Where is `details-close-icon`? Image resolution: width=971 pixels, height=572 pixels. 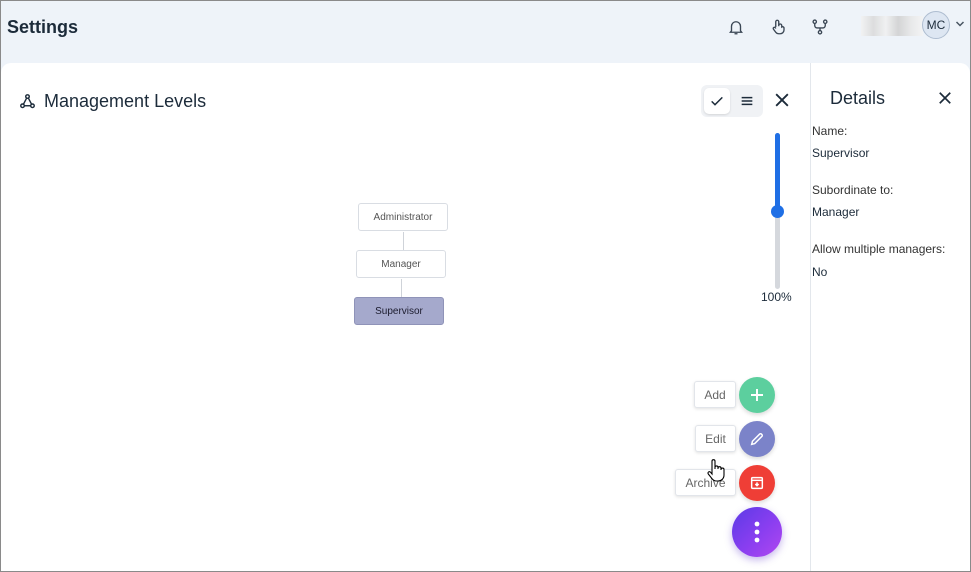
details-close-icon is located at coordinates (945, 100).